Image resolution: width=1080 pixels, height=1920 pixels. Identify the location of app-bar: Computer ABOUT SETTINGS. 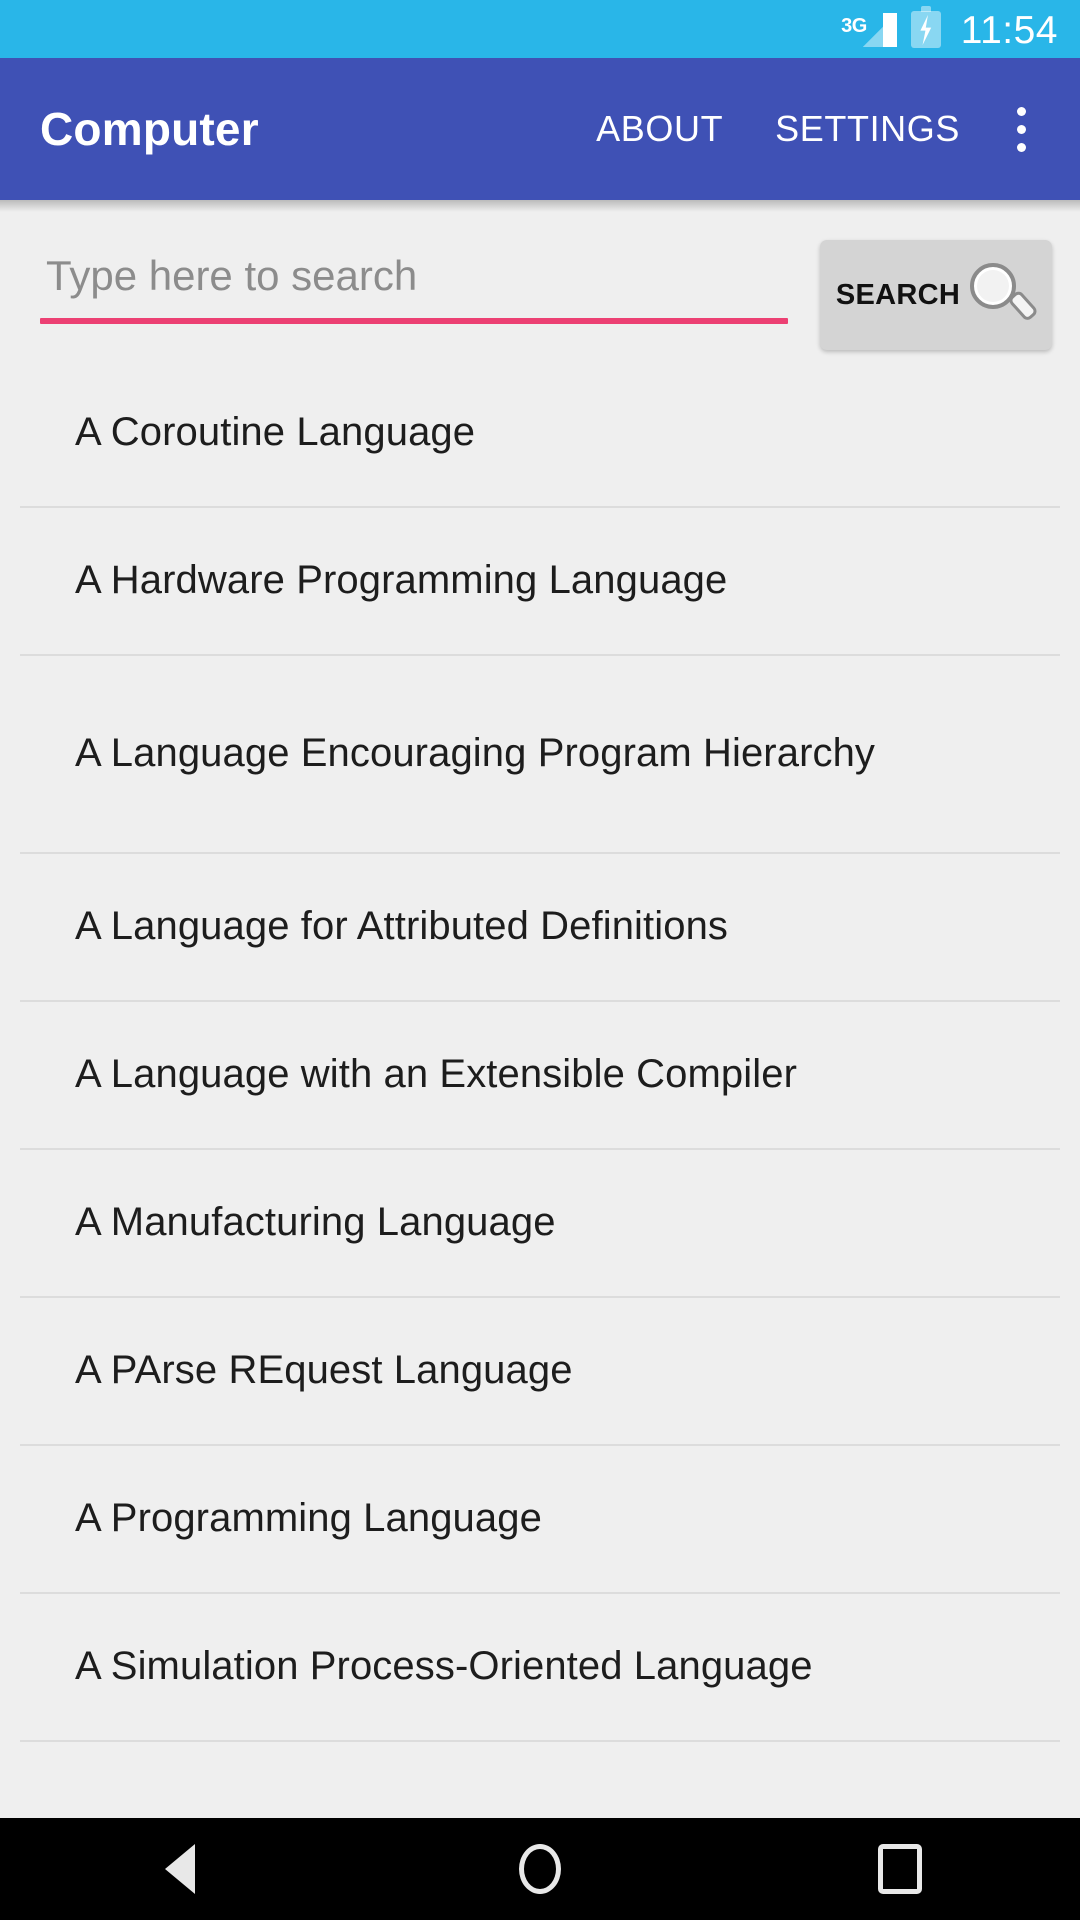
(540, 129).